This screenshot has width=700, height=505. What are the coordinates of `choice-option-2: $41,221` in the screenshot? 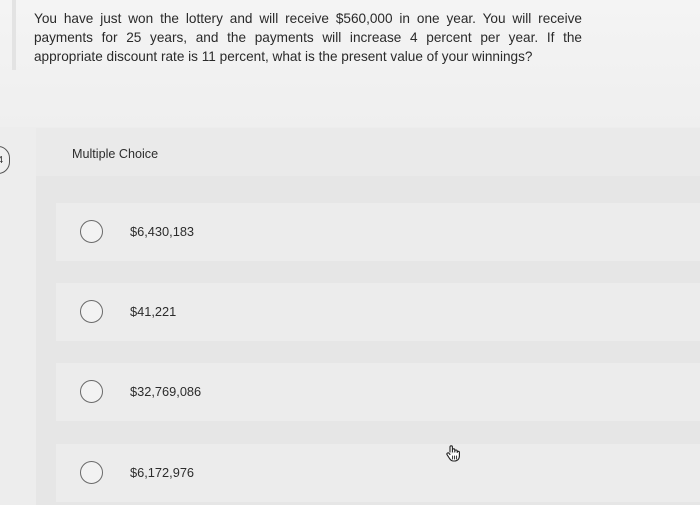 It's located at (378, 312).